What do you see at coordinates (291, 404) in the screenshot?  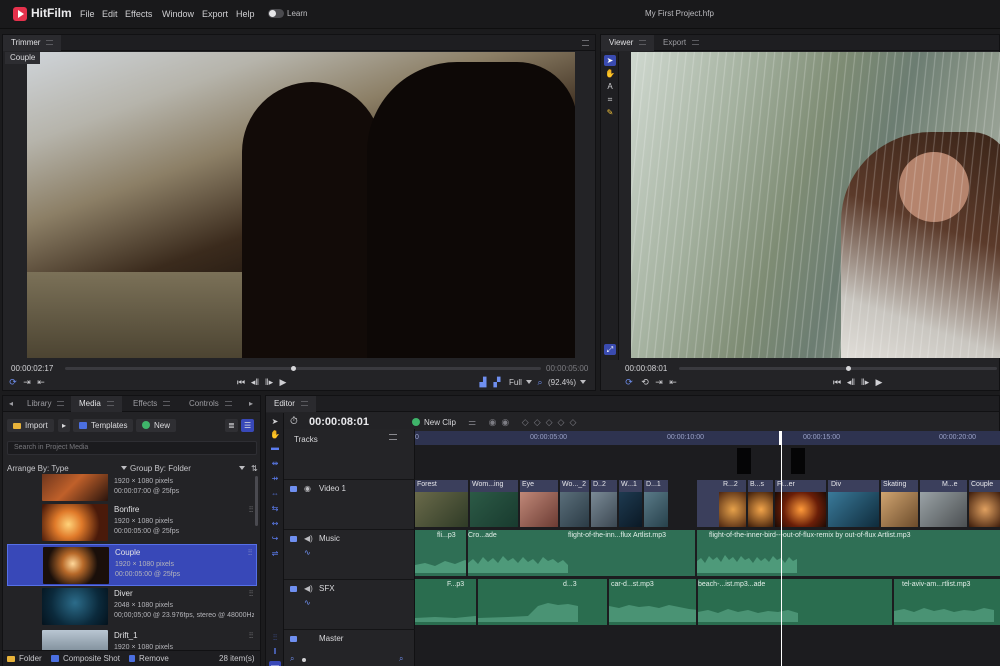 I see `tab-editor: Editor` at bounding box center [291, 404].